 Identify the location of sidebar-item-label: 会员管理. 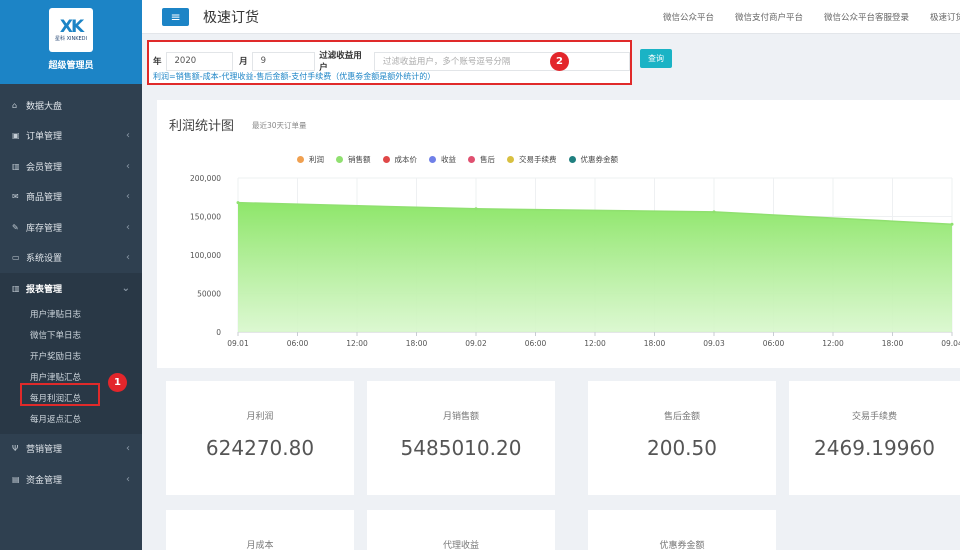
(44, 167).